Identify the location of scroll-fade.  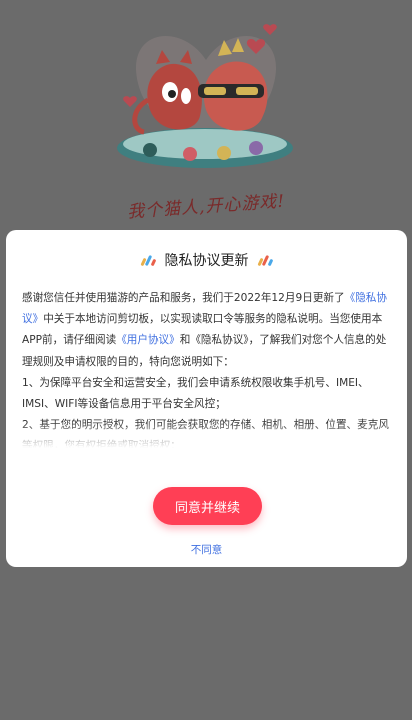
(207, 435).